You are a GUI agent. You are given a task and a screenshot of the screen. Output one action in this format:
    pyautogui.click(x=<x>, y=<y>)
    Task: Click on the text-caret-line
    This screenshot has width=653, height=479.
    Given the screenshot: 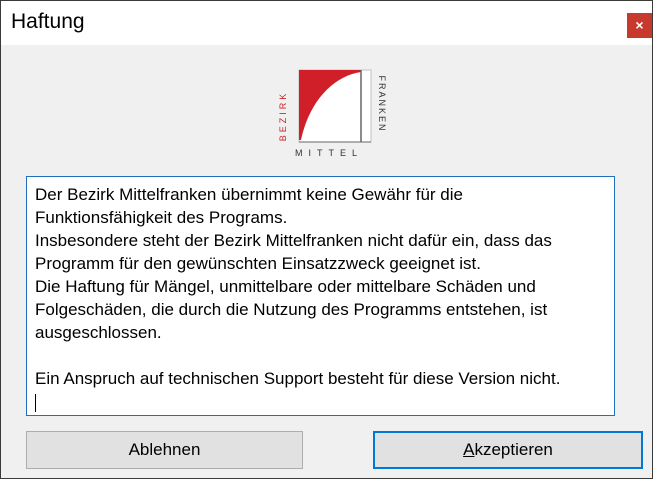 What is the action you would take?
    pyautogui.click(x=320, y=401)
    